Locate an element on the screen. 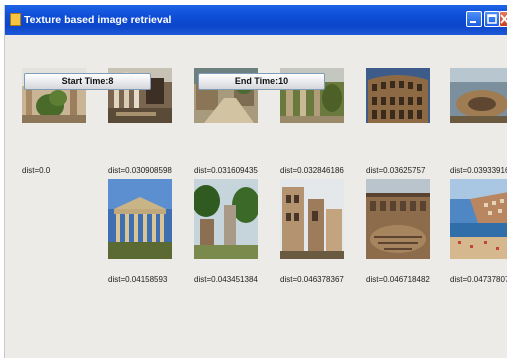 The image size is (507, 358). maximize-icon is located at coordinates (492, 19).